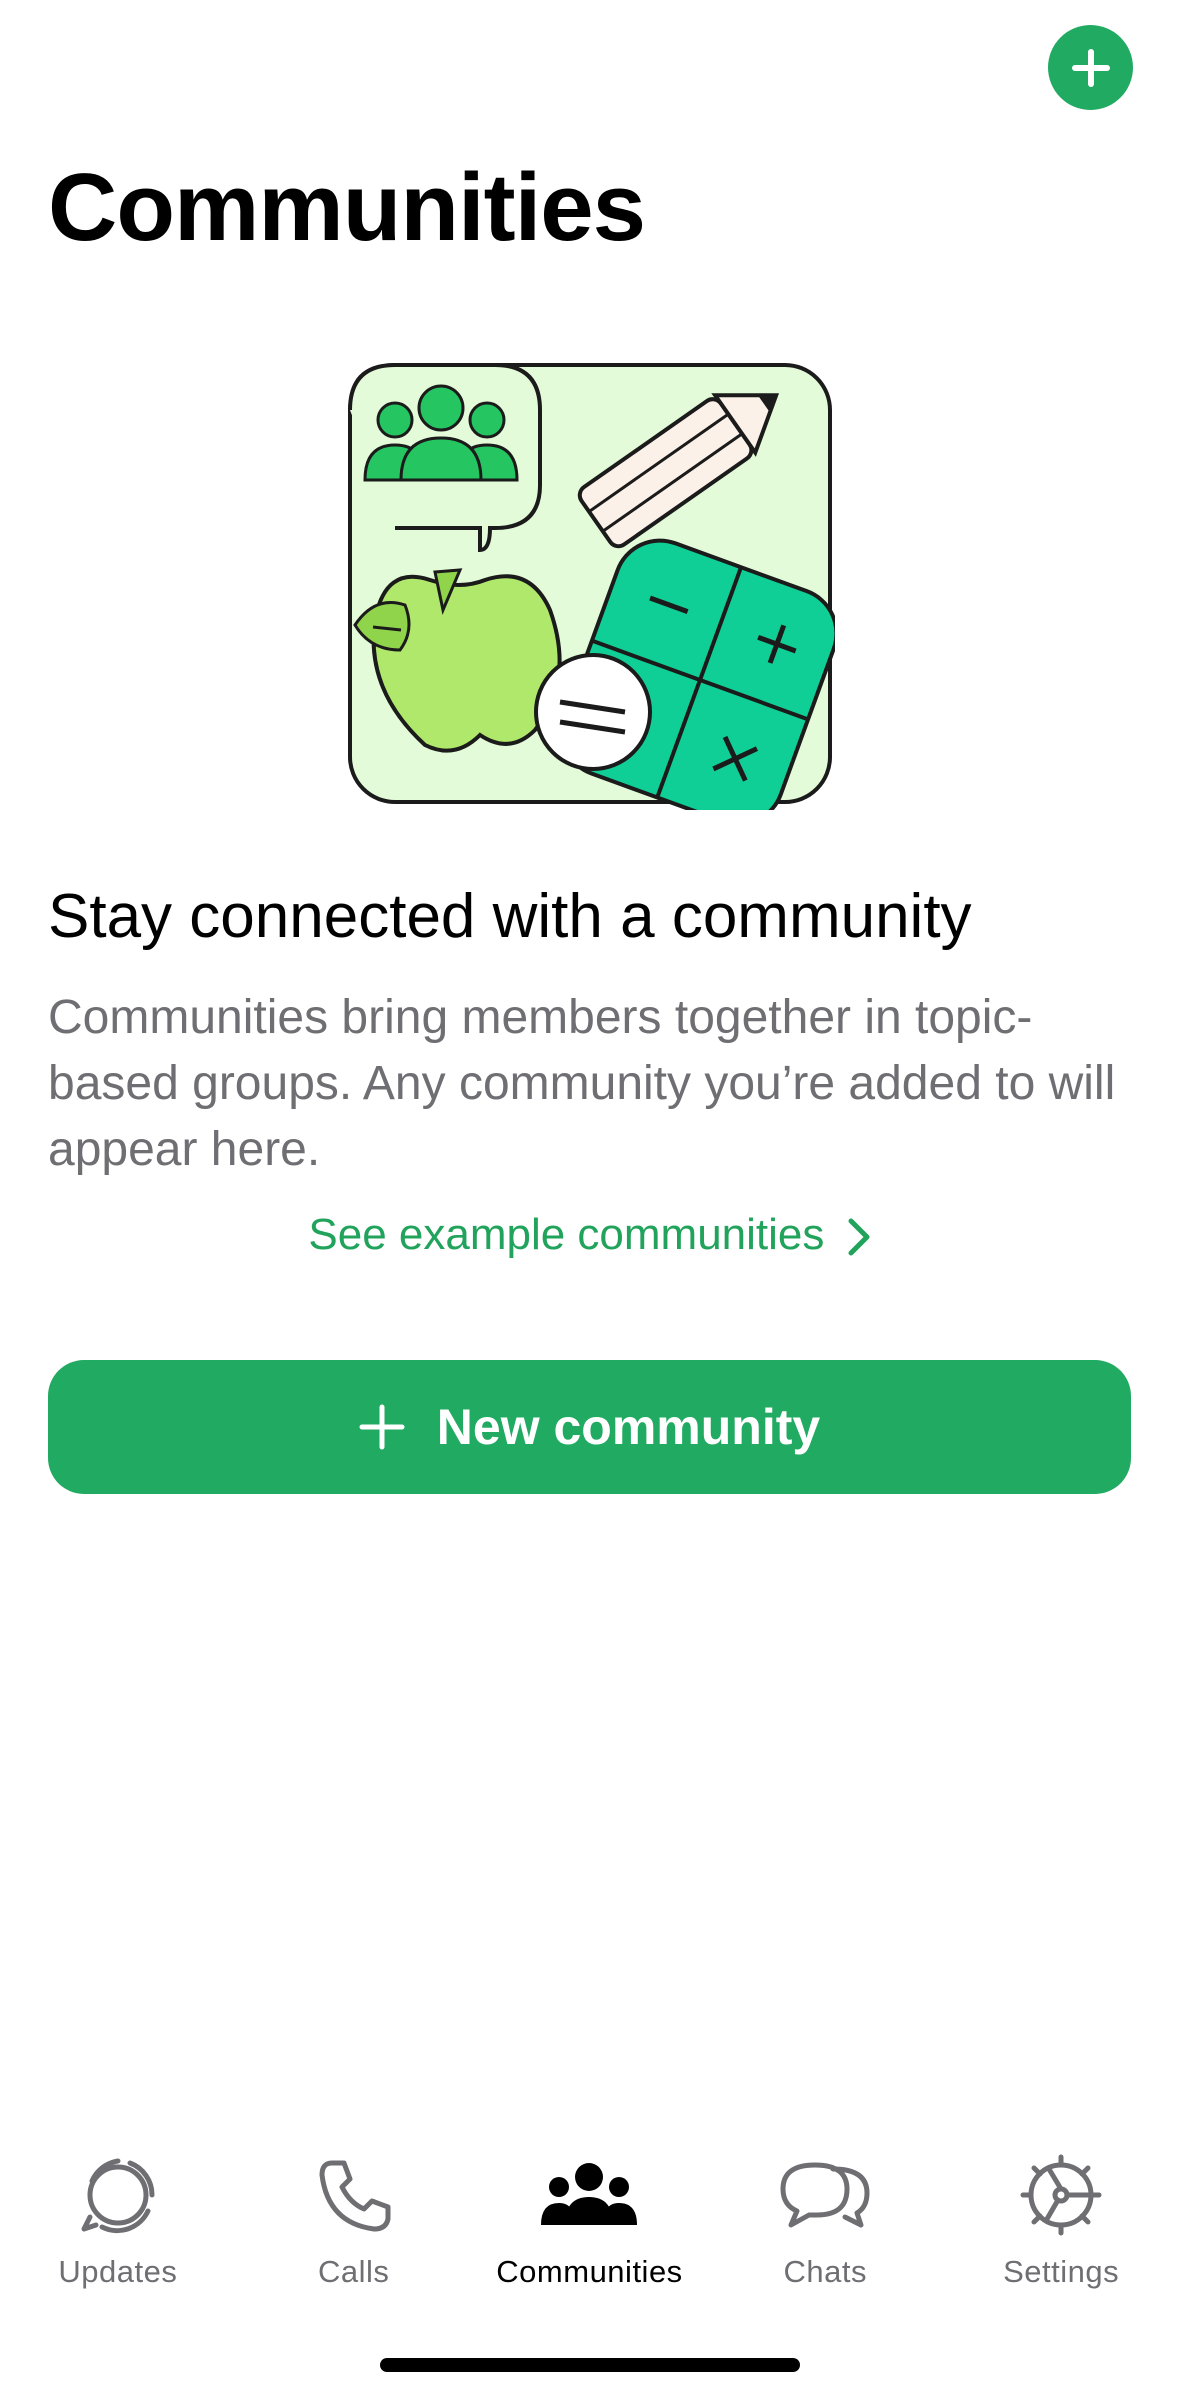  I want to click on chevron-right-icon, so click(859, 1237).